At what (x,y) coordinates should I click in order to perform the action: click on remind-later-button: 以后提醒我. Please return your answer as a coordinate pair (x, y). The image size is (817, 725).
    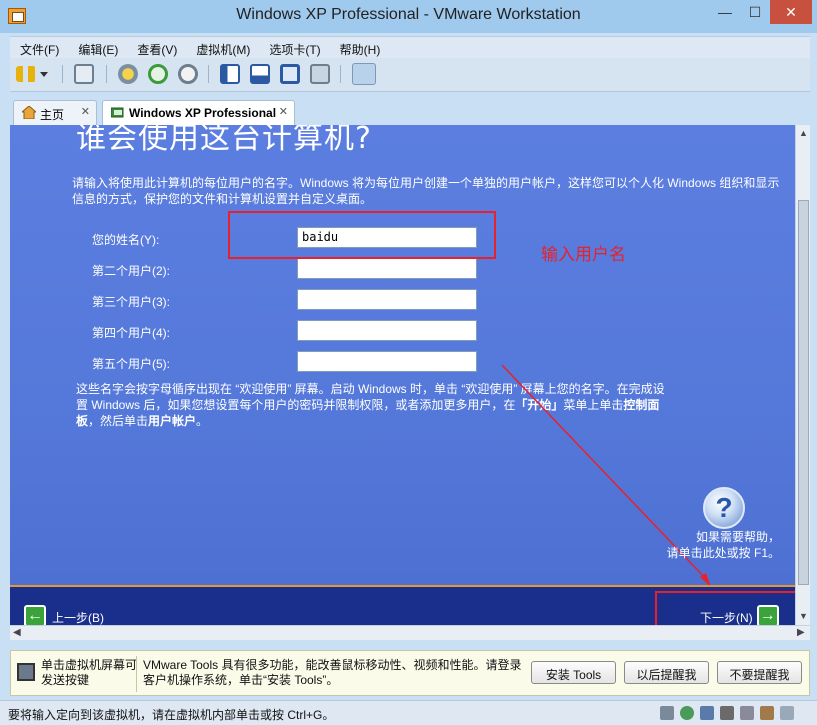
    Looking at the image, I should click on (666, 672).